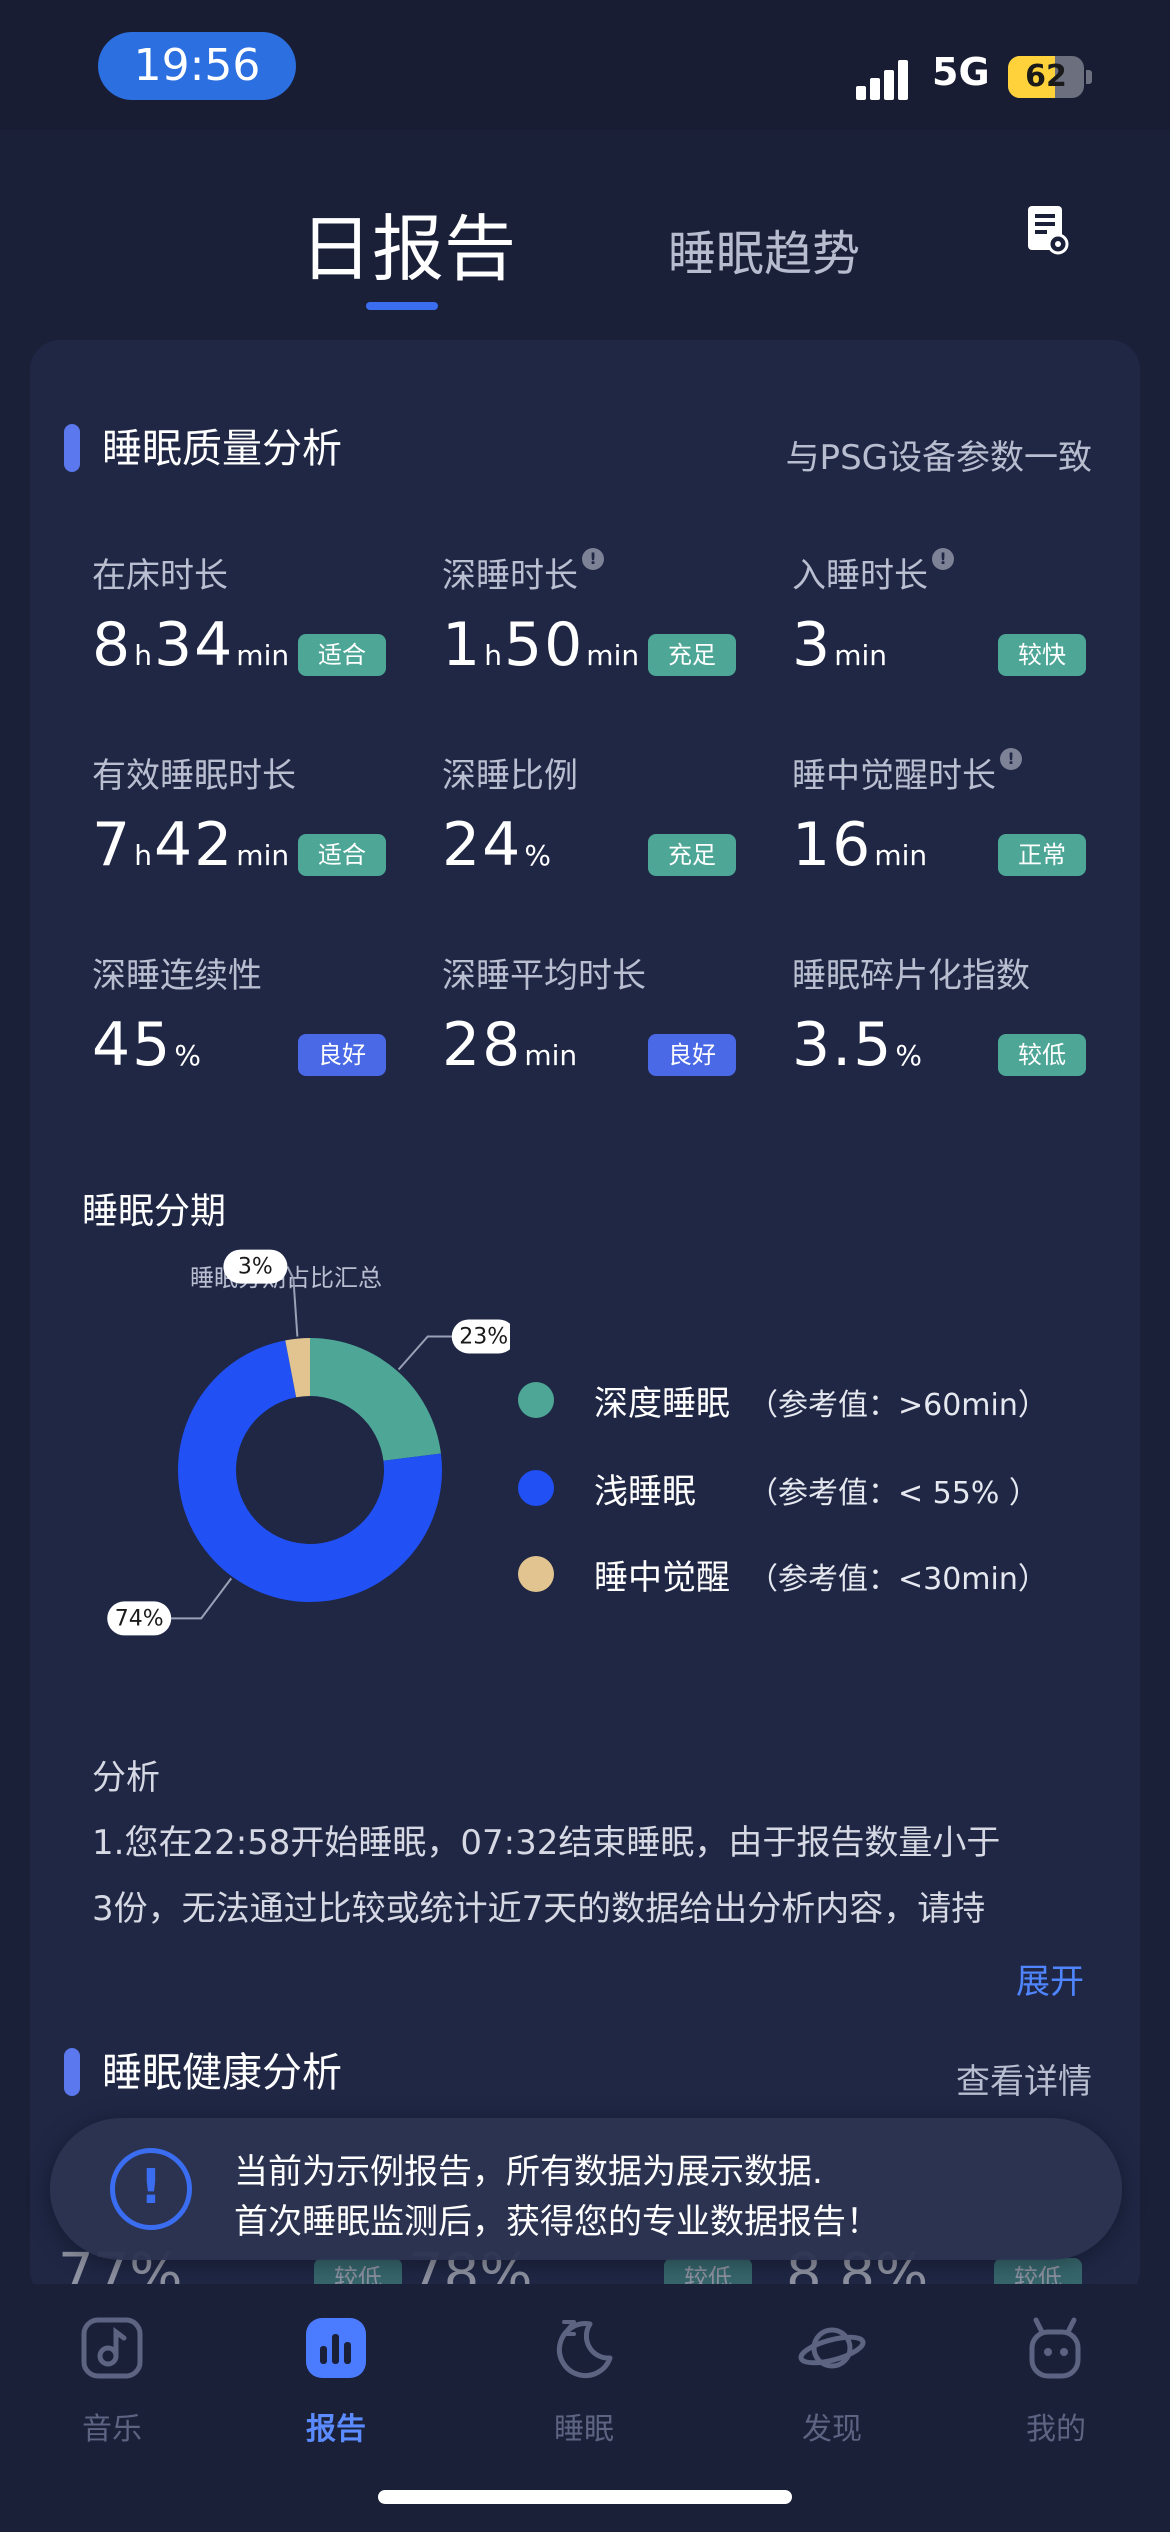 The image size is (1170, 2532). Describe the element at coordinates (177, 972) in the screenshot. I see `metric-label: 深睡连续性` at that location.